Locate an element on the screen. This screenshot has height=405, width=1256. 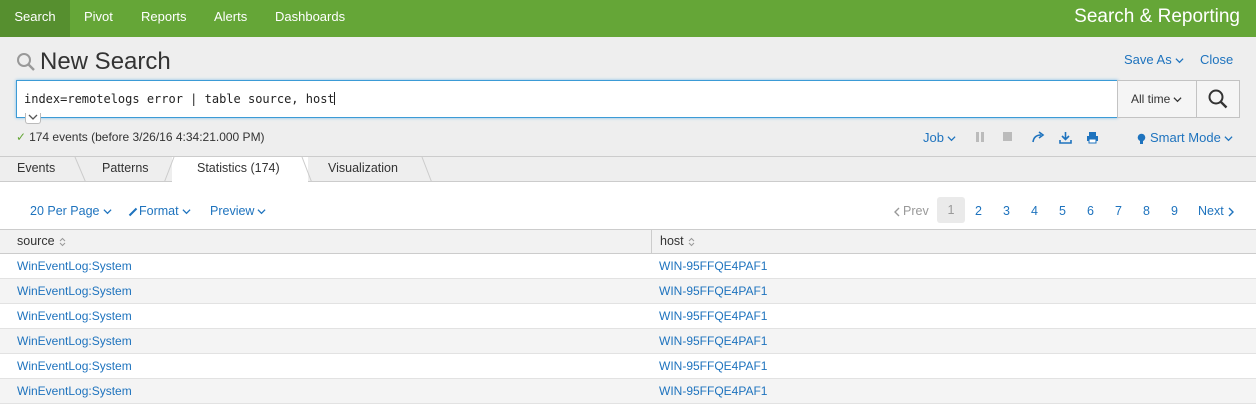
tab-patterns: Patterns is located at coordinates (125, 168).